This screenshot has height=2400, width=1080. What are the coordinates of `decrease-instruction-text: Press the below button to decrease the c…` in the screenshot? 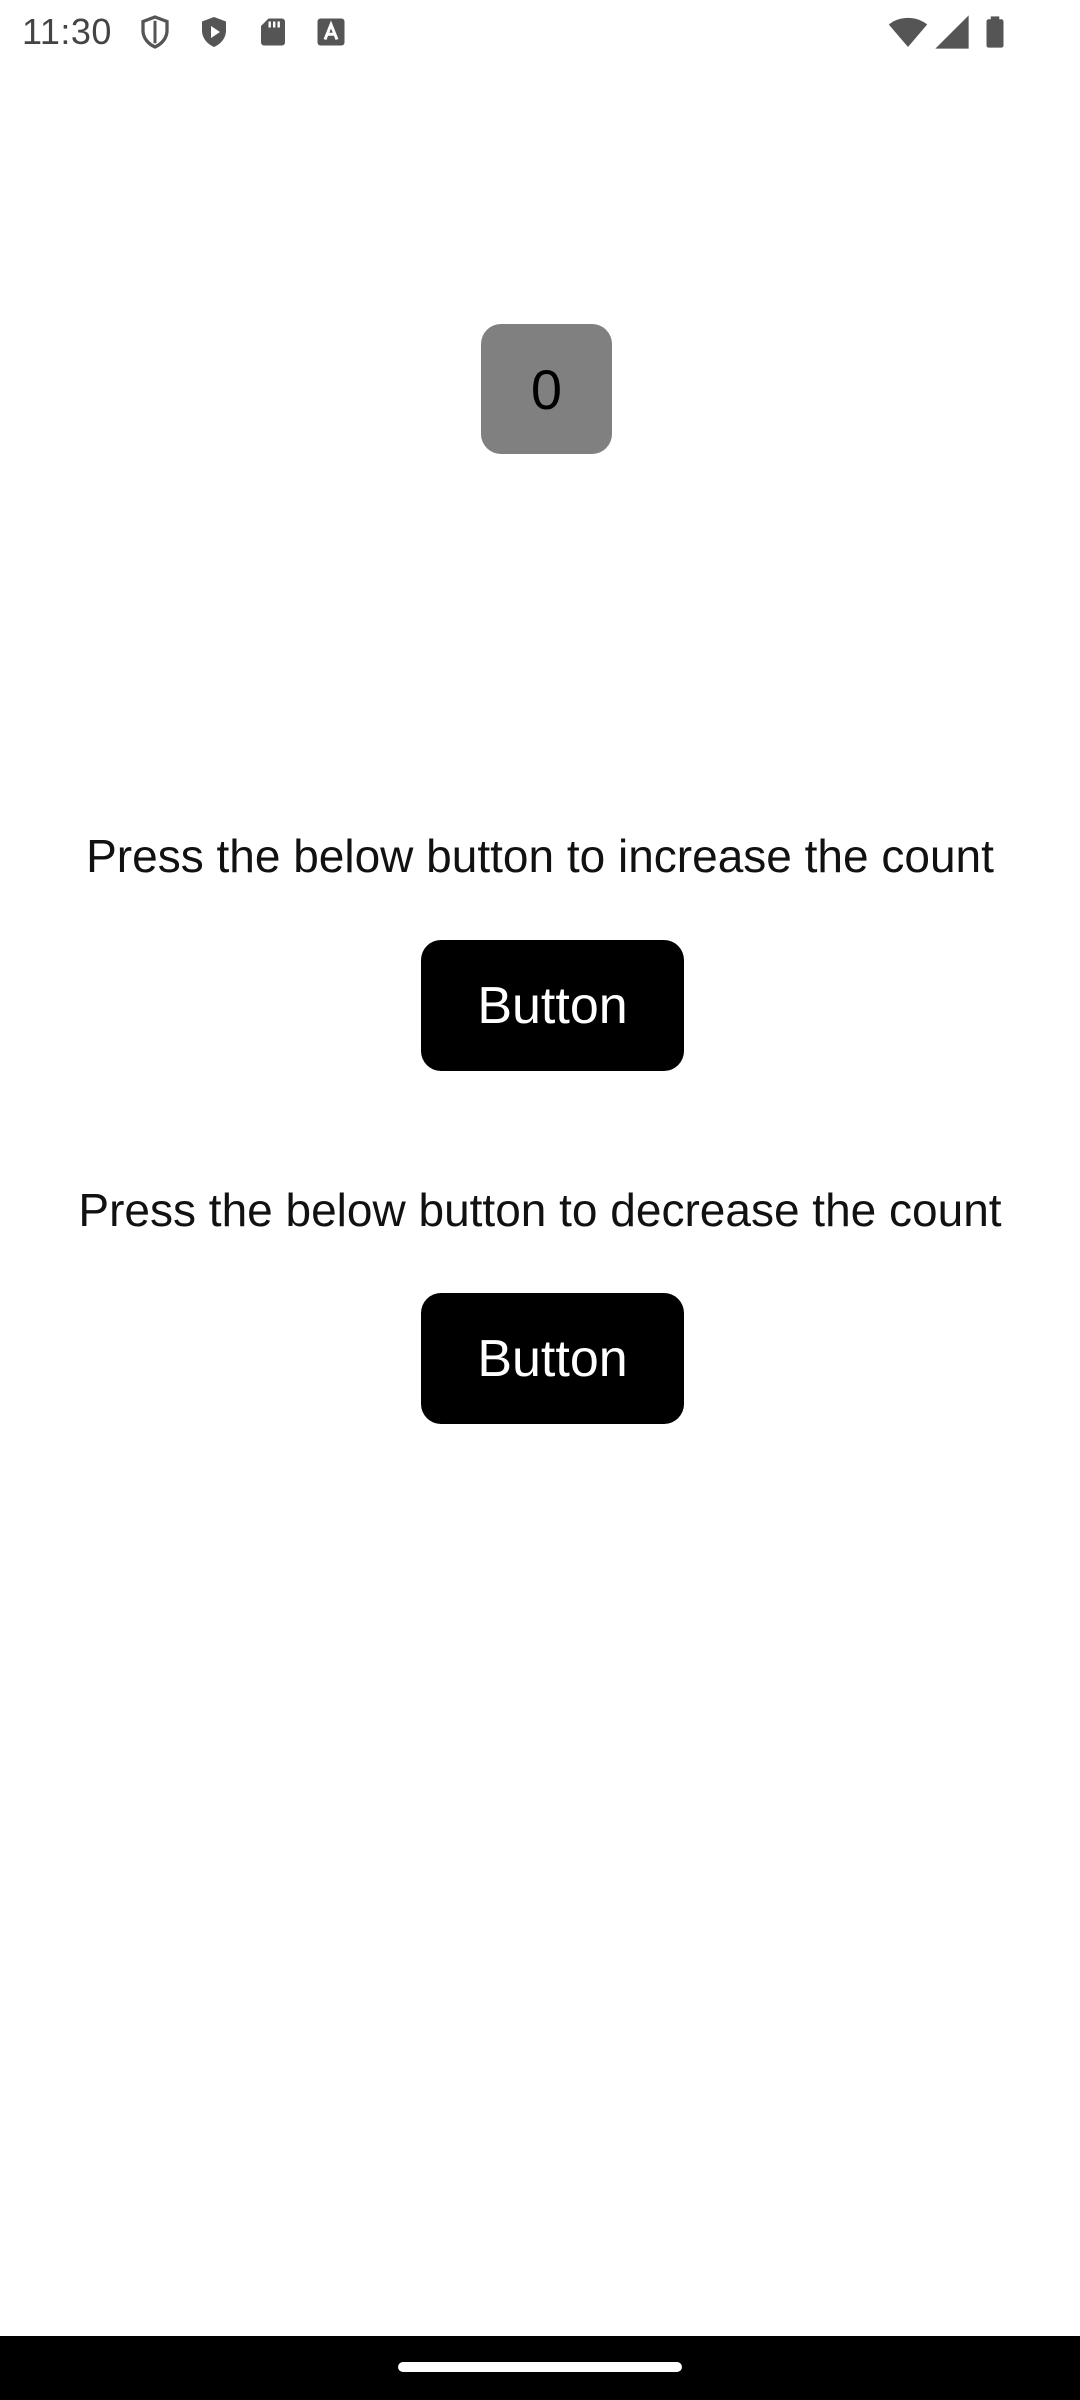 It's located at (540, 1210).